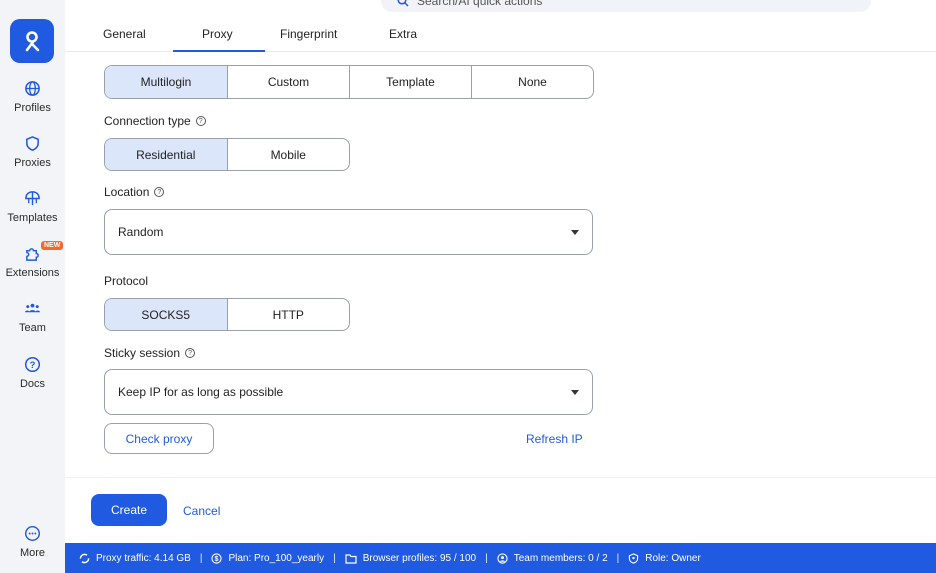 The image size is (936, 573). What do you see at coordinates (32, 384) in the screenshot?
I see `sidebar-item-label: Docs` at bounding box center [32, 384].